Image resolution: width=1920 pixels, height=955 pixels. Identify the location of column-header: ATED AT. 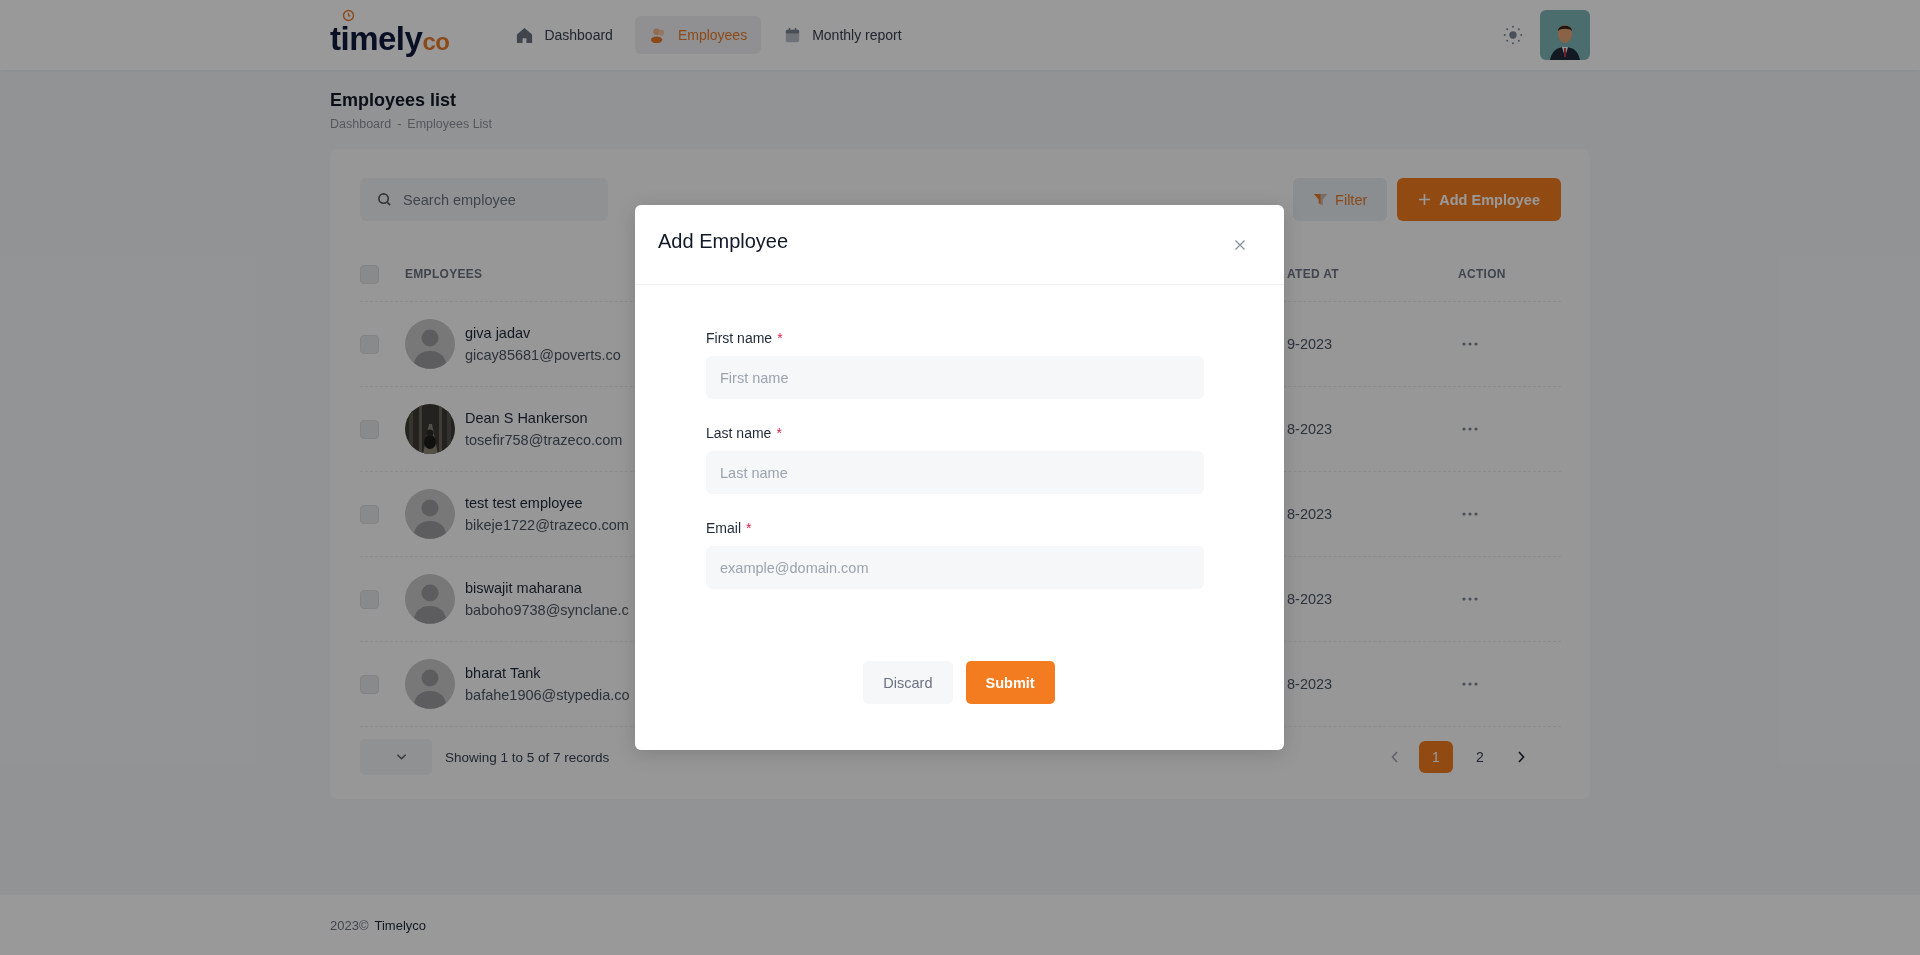
(1313, 274).